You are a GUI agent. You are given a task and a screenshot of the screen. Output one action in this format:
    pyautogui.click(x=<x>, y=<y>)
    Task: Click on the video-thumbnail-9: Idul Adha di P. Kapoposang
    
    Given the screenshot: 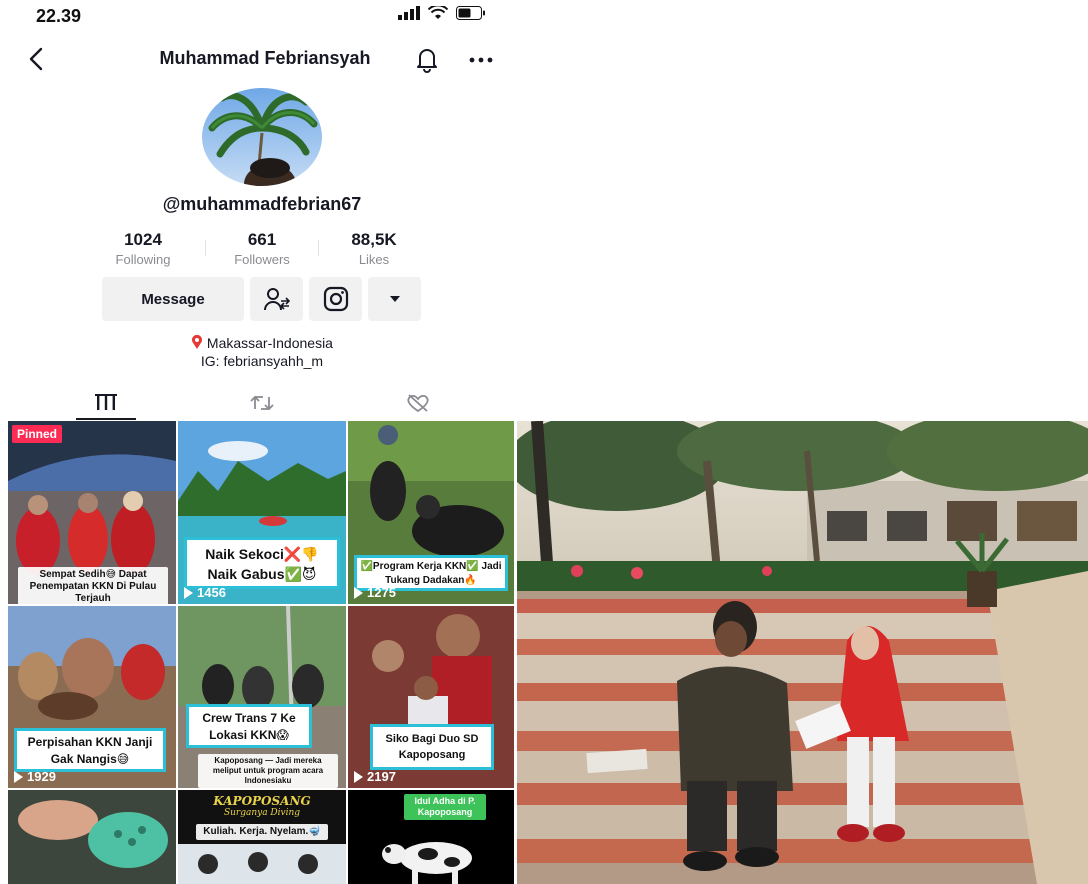 What is the action you would take?
    pyautogui.click(x=431, y=837)
    